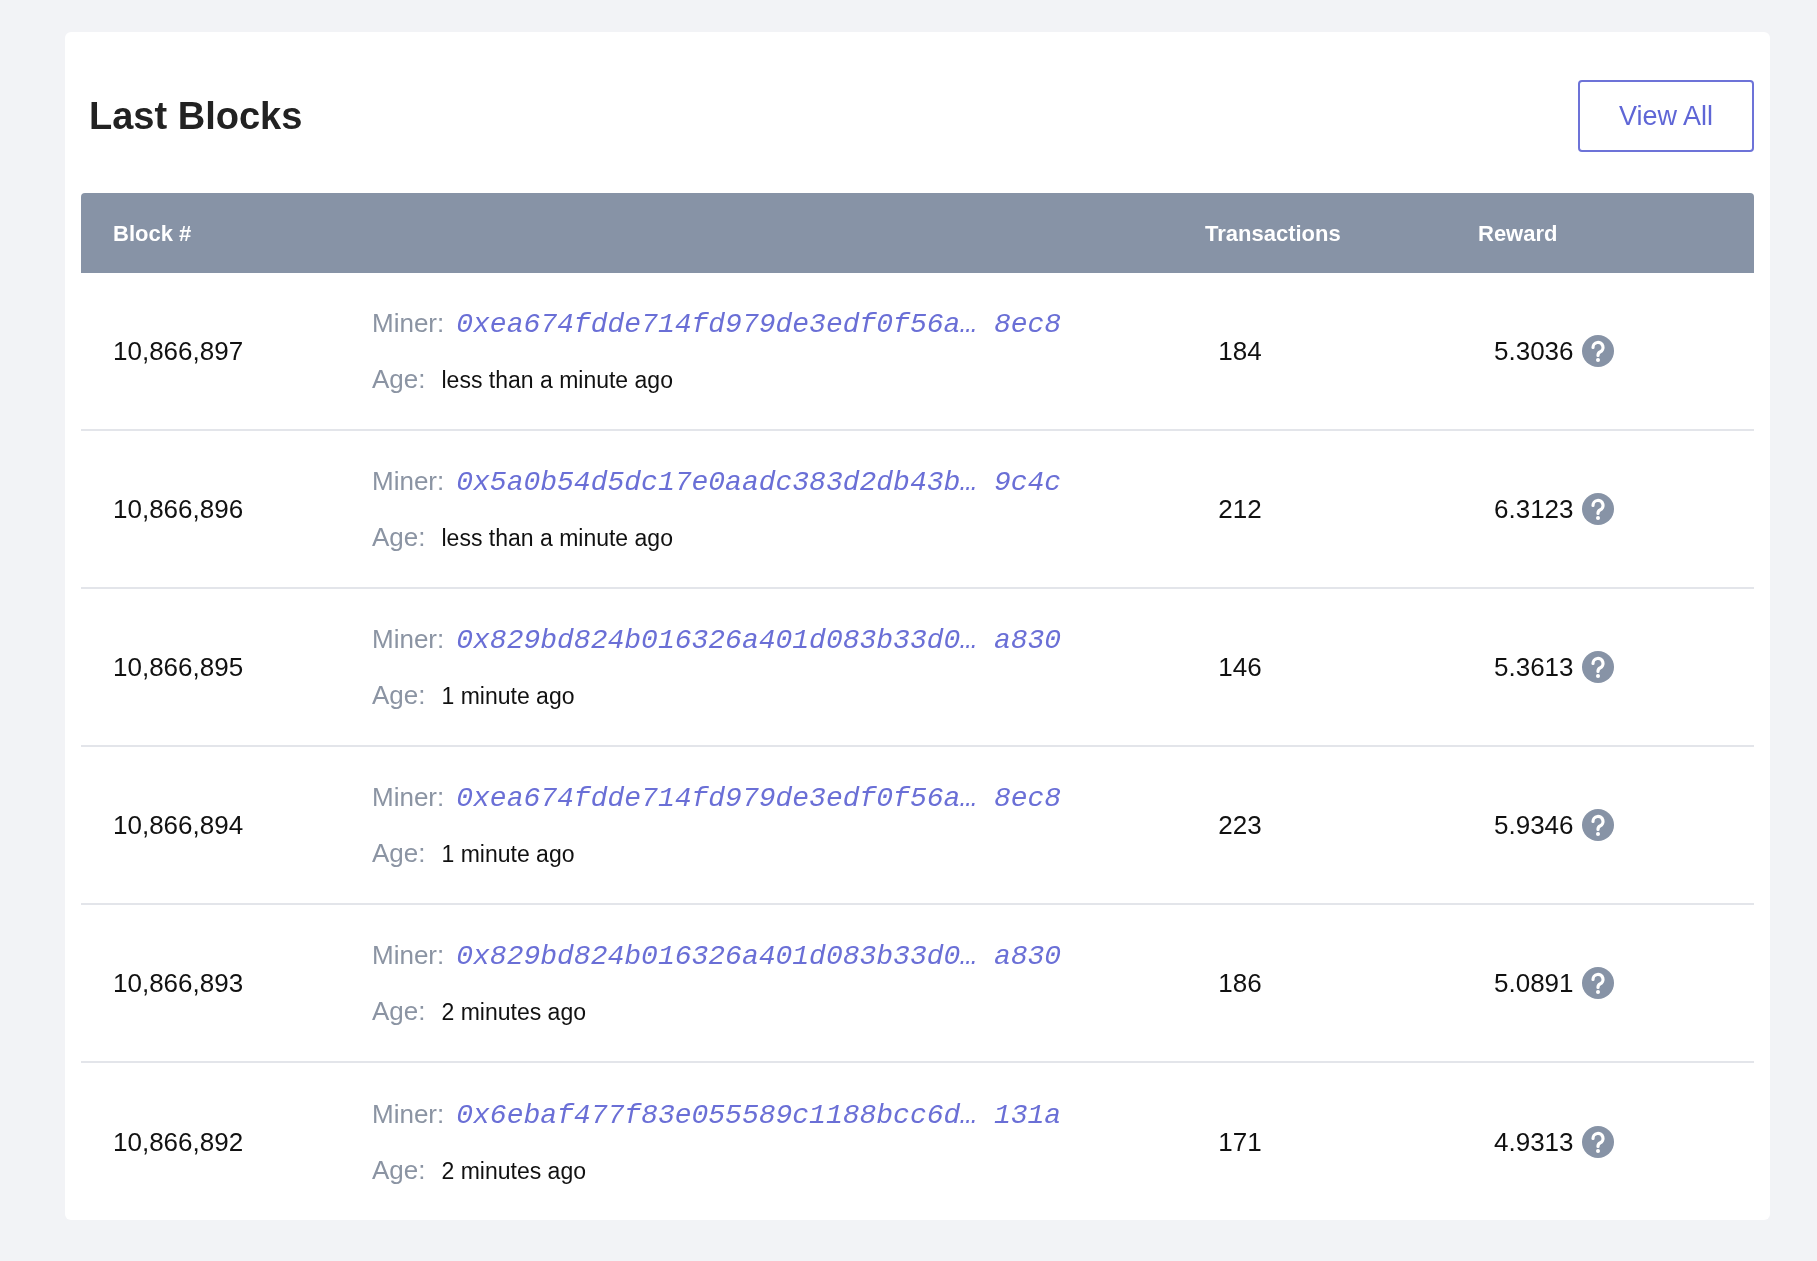  I want to click on transactions-count: 223, so click(1240, 825).